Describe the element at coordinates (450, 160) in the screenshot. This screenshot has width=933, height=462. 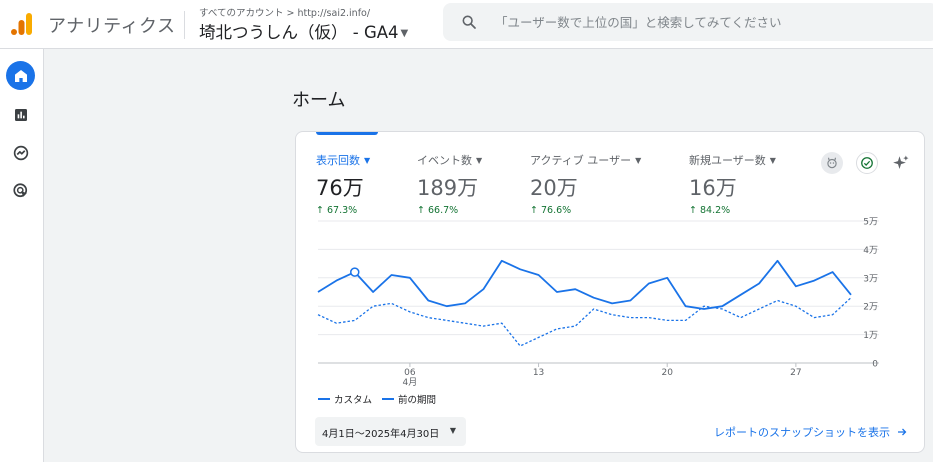
I see `metric-label: イベント数 ▼` at that location.